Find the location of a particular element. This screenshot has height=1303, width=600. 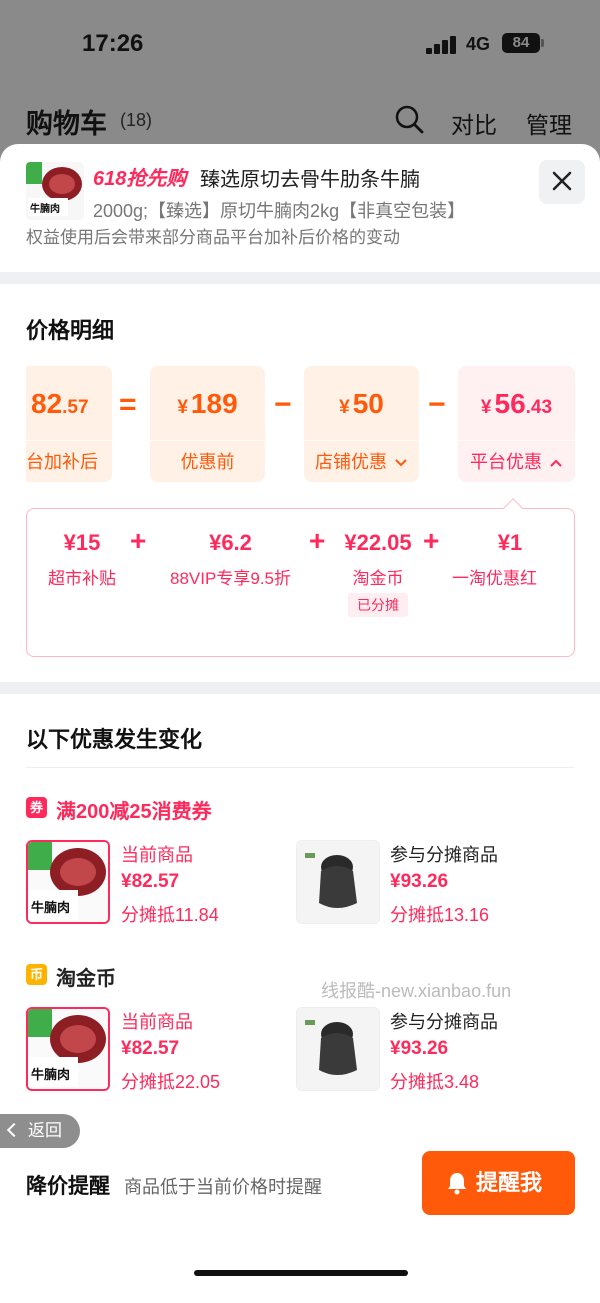

shop-discount-label: 店铺优惠 is located at coordinates (361, 461).